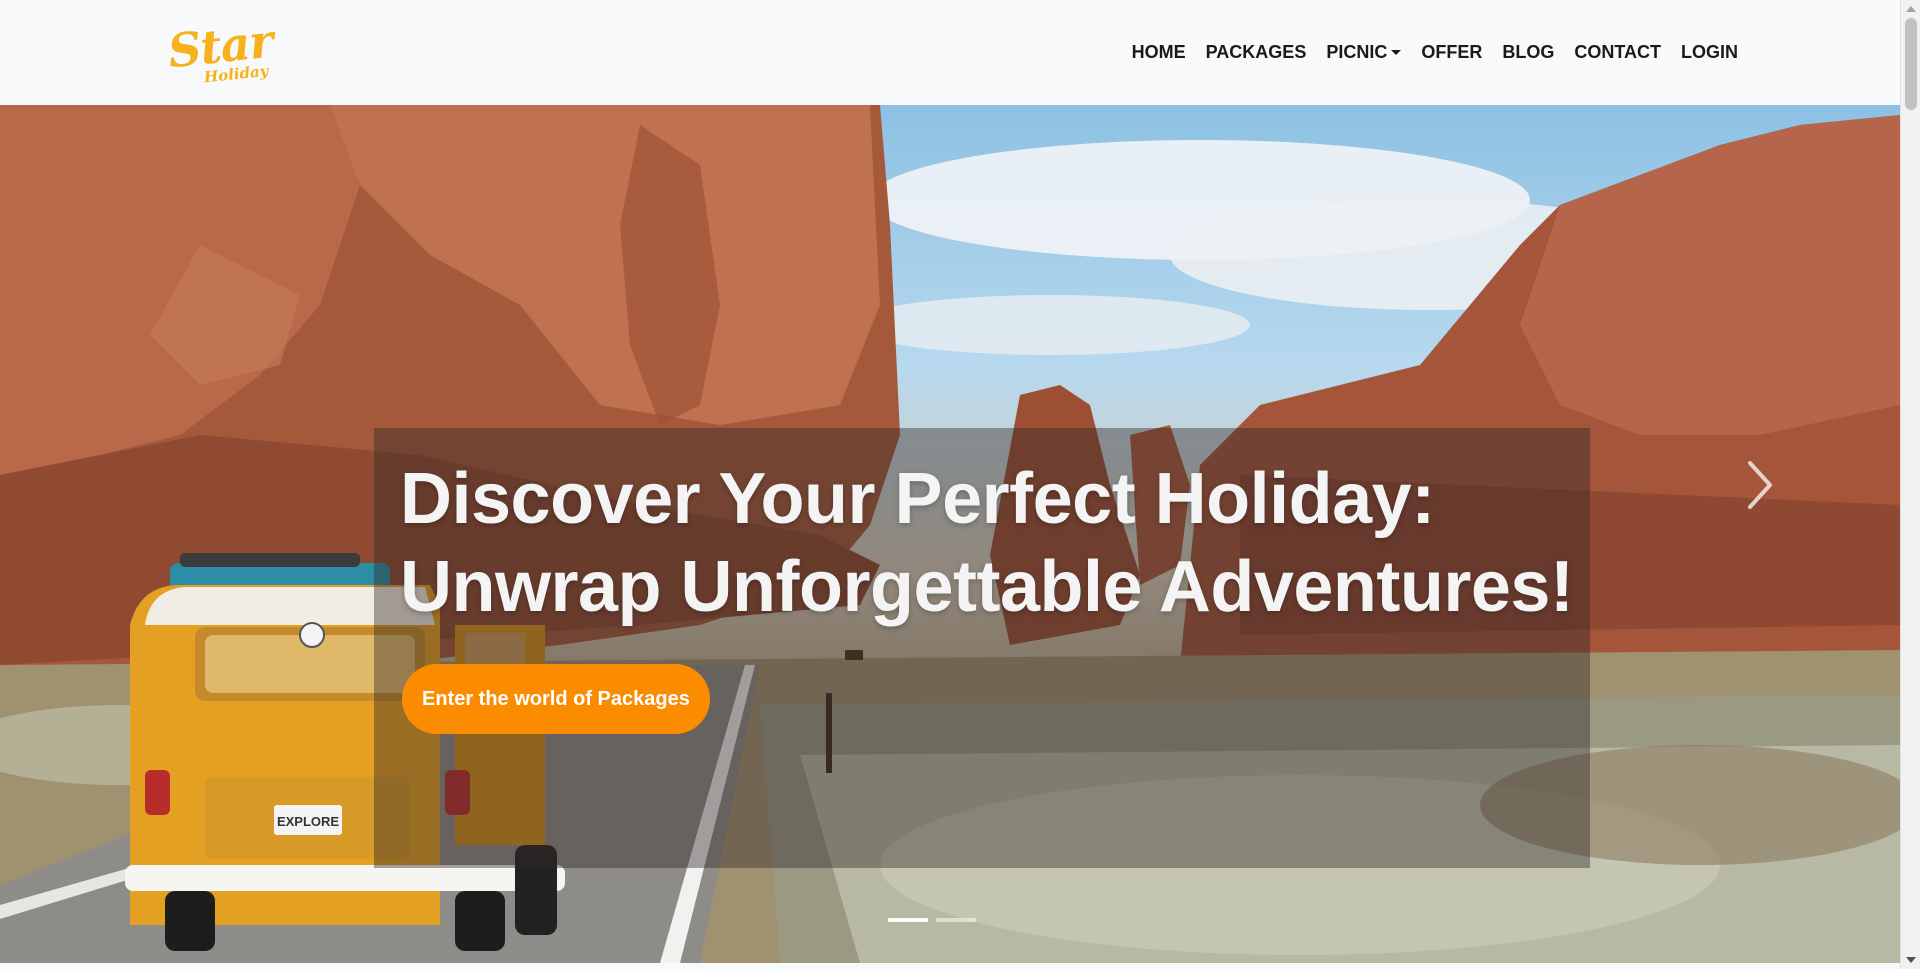 The width and height of the screenshot is (1920, 969). What do you see at coordinates (987, 587) in the screenshot?
I see `hero-title-line-2: Unwrap Unforgettable Adventures!` at bounding box center [987, 587].